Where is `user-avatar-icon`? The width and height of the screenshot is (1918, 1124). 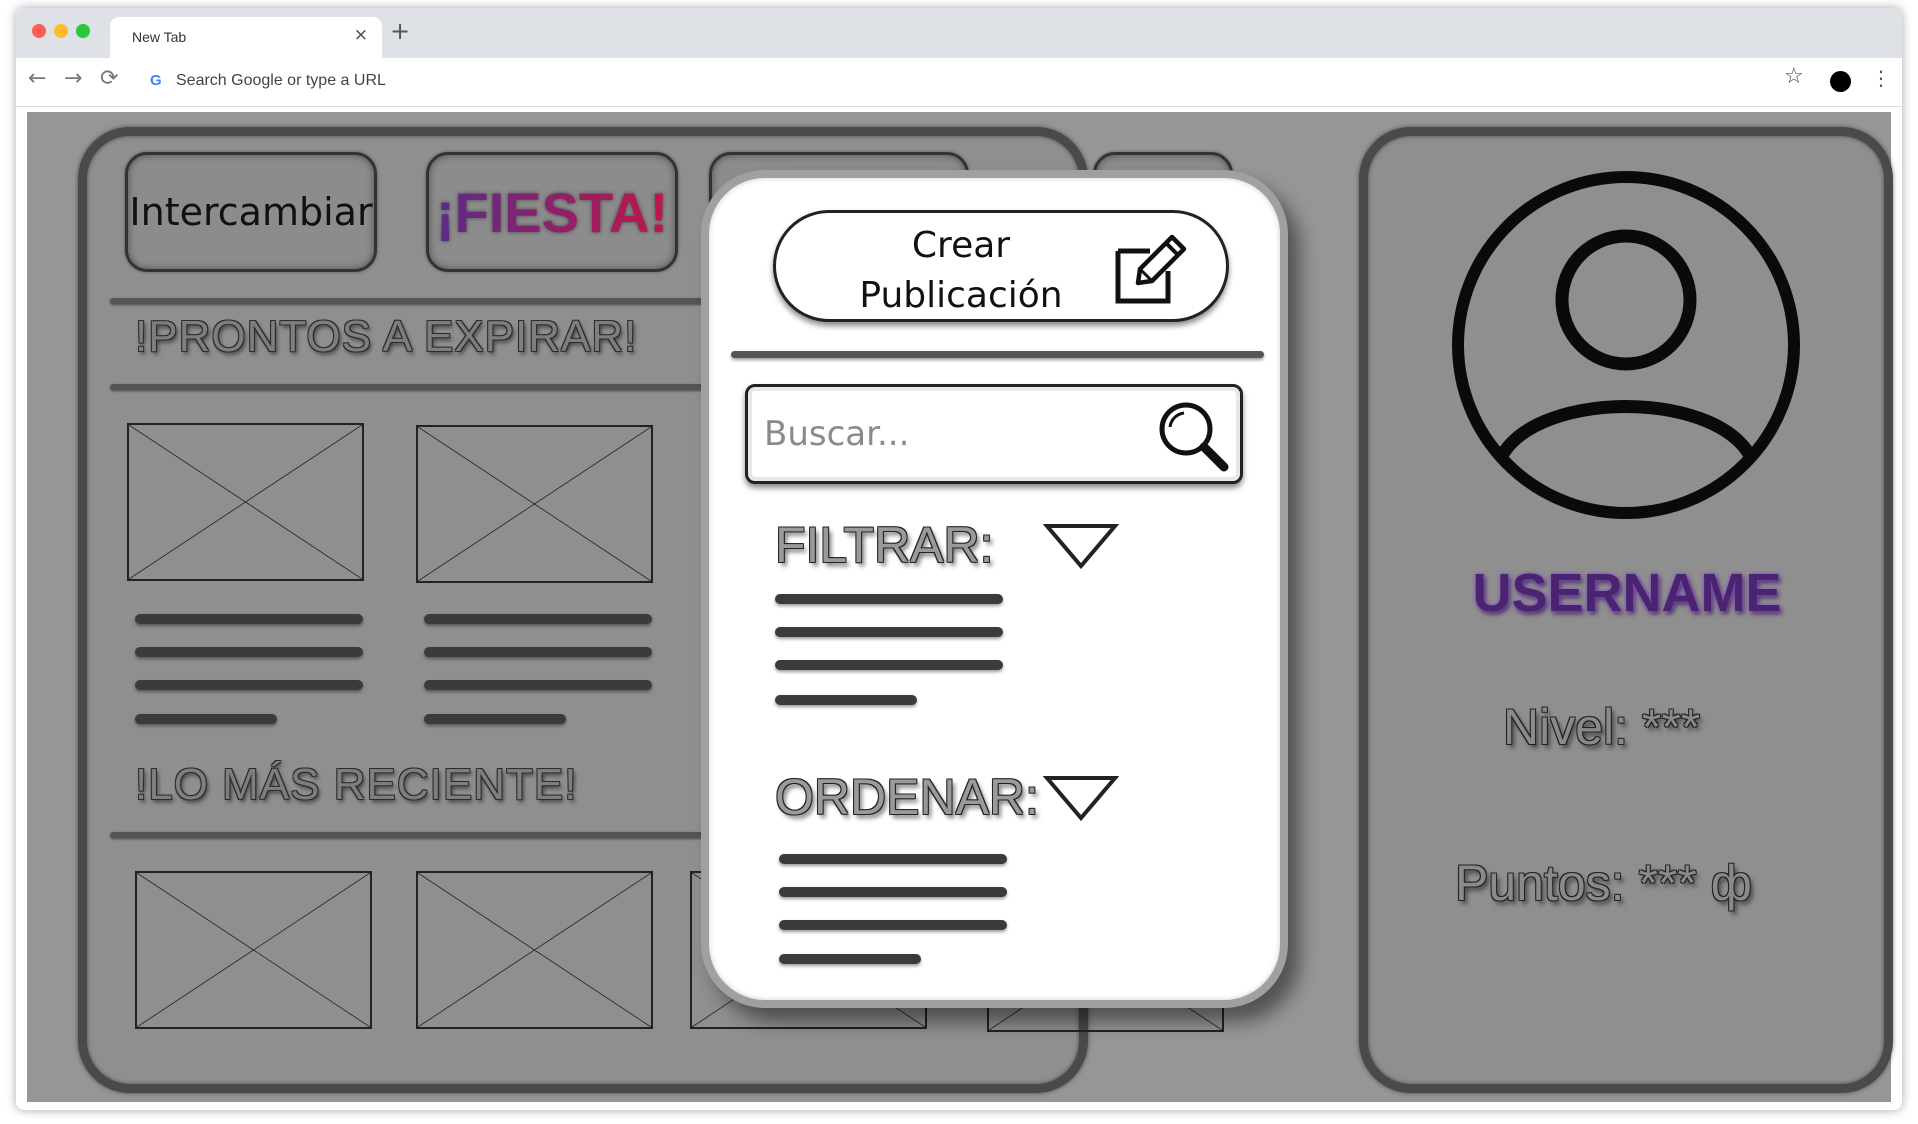
user-avatar-icon is located at coordinates (1626, 345).